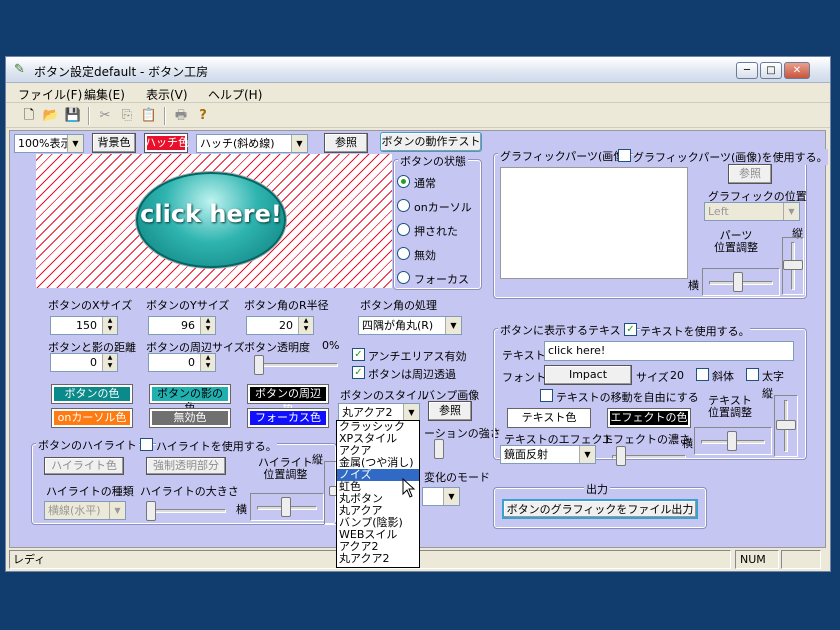 Image resolution: width=840 pixels, height=630 pixels. I want to click on graphic-preview, so click(594, 223).